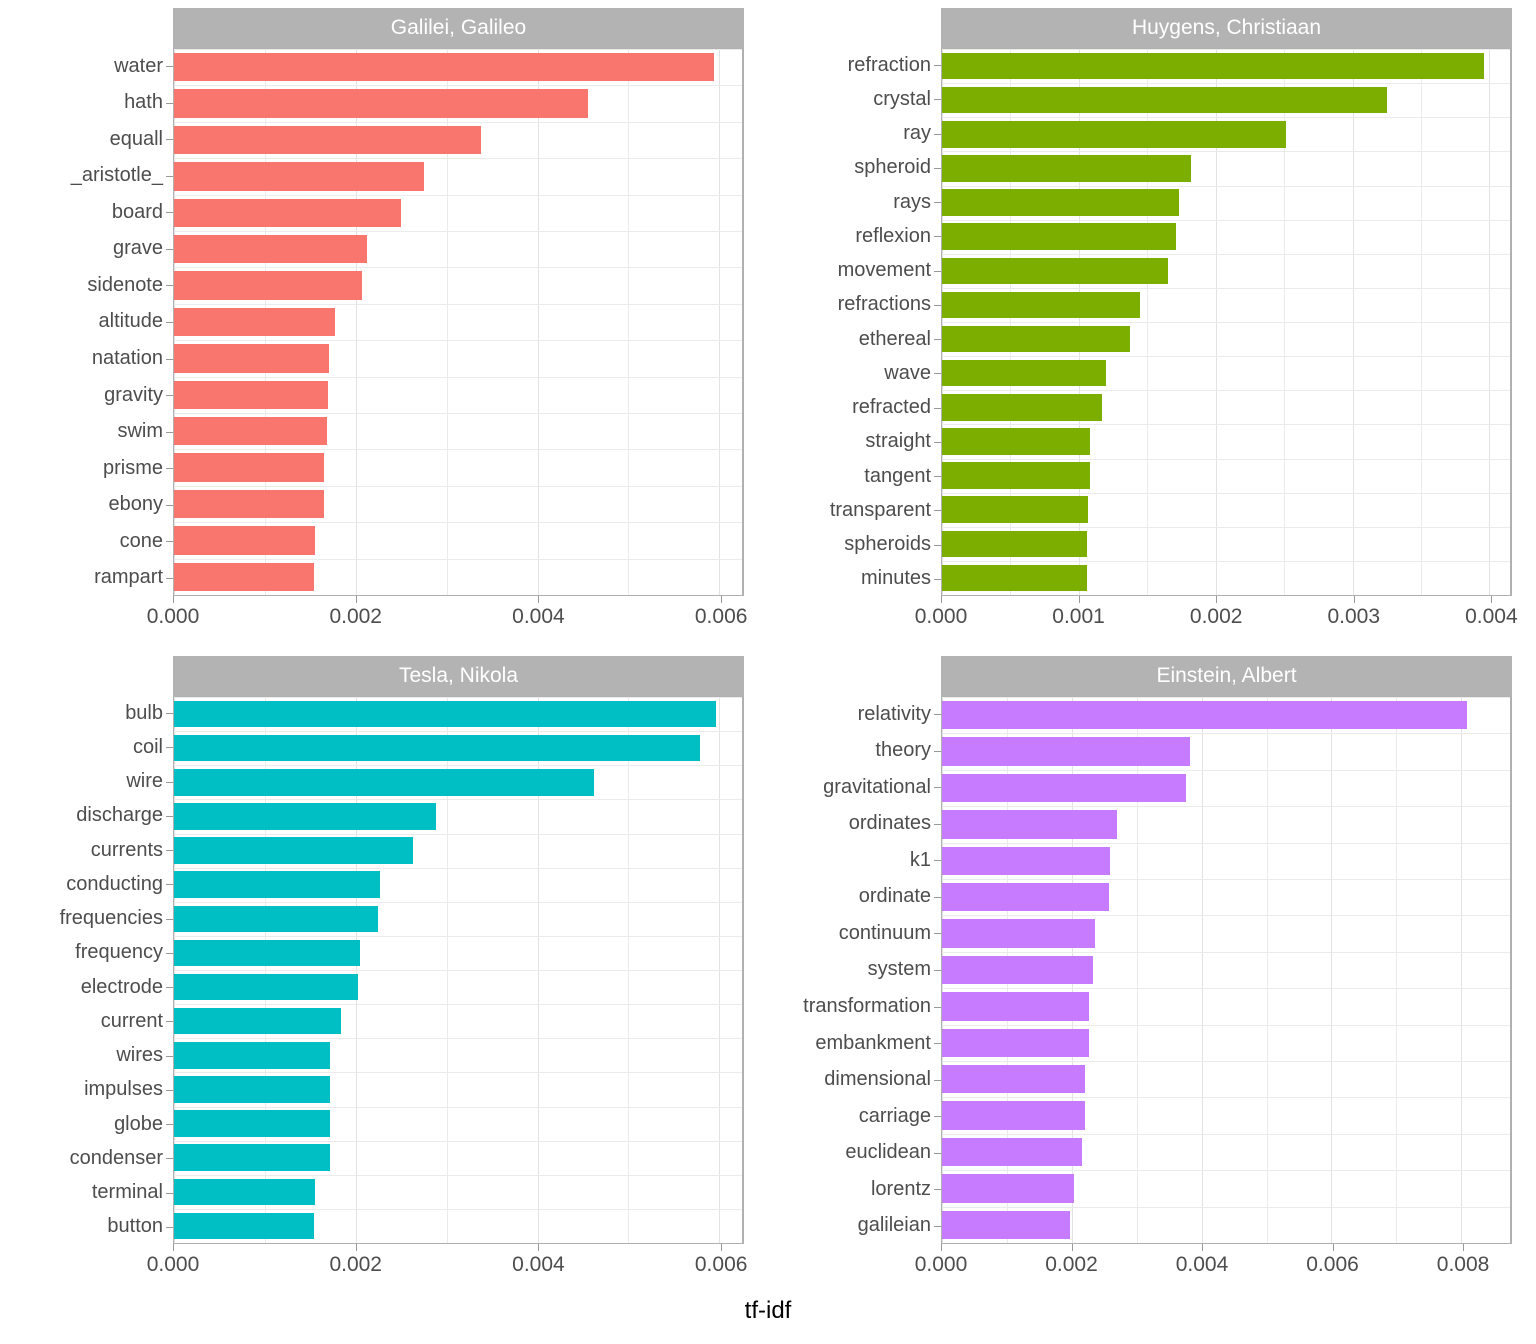  I want to click on y-axis-tick-label: gravity, so click(90, 395).